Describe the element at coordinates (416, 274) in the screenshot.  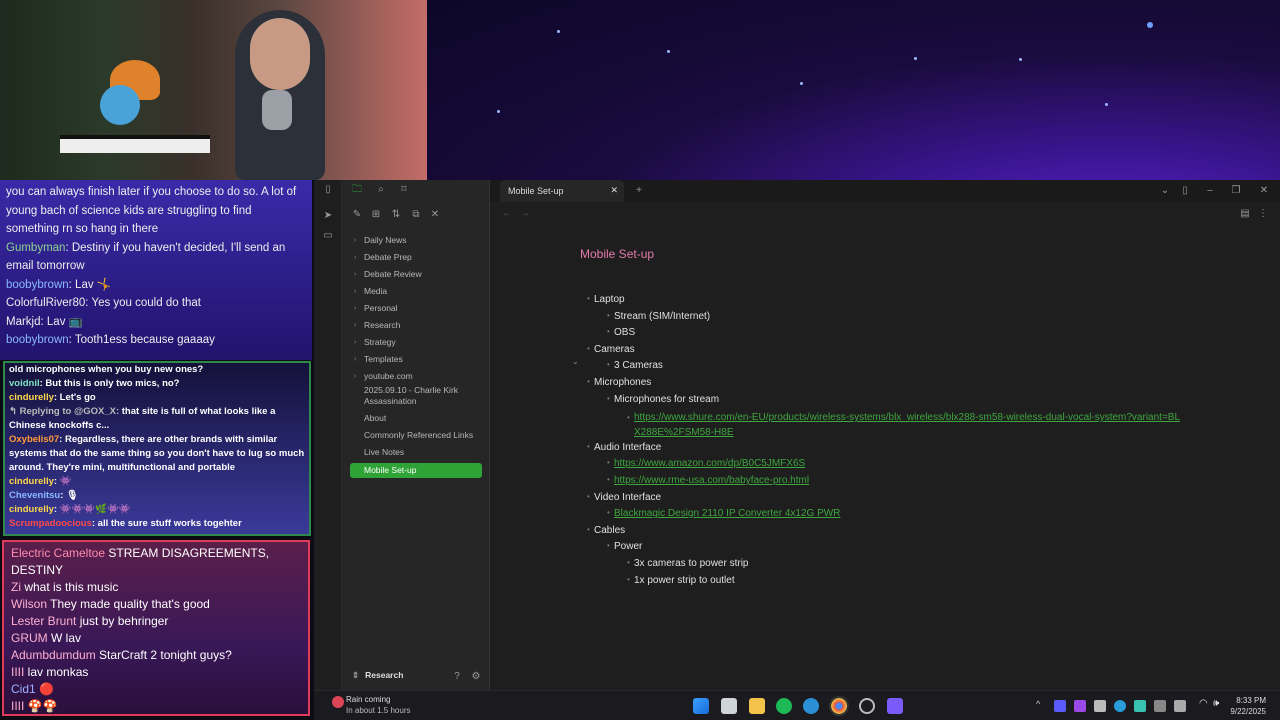
I see `folder-item: › Debate Review` at that location.